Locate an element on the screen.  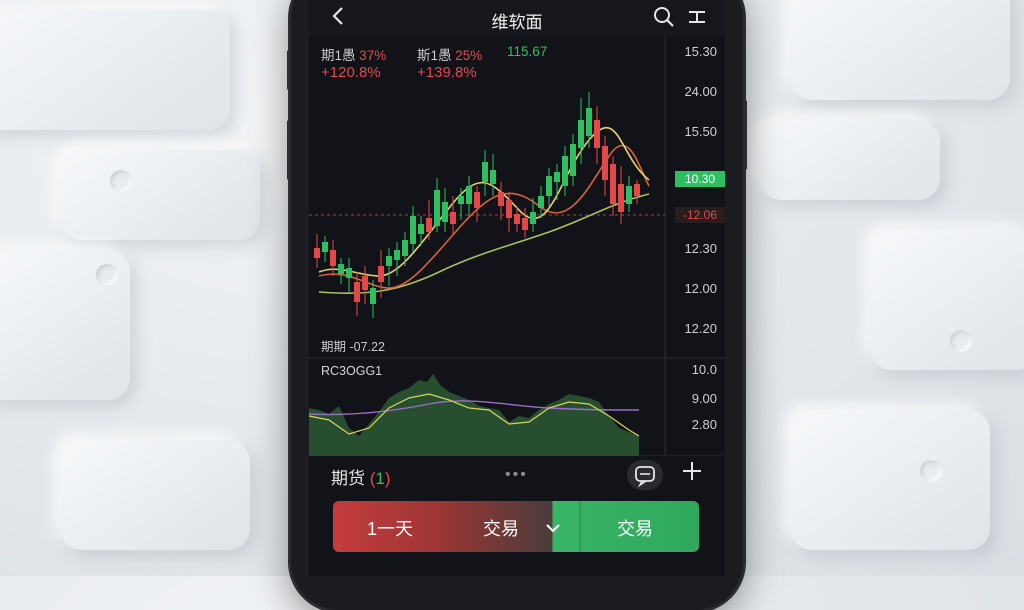
indicator-axis-label: 2.80 is located at coordinates (704, 424).